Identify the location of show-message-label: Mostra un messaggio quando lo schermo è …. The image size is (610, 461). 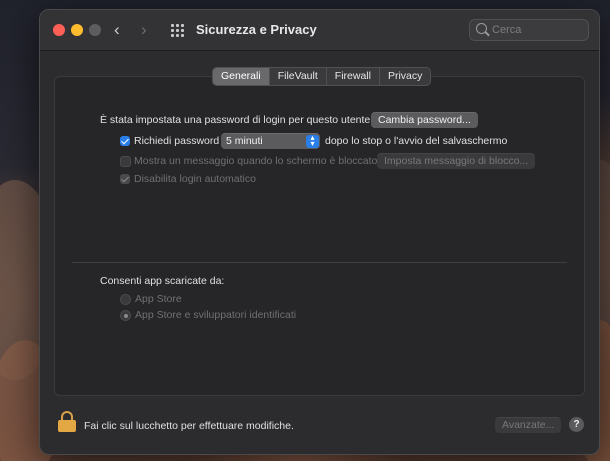
(256, 161).